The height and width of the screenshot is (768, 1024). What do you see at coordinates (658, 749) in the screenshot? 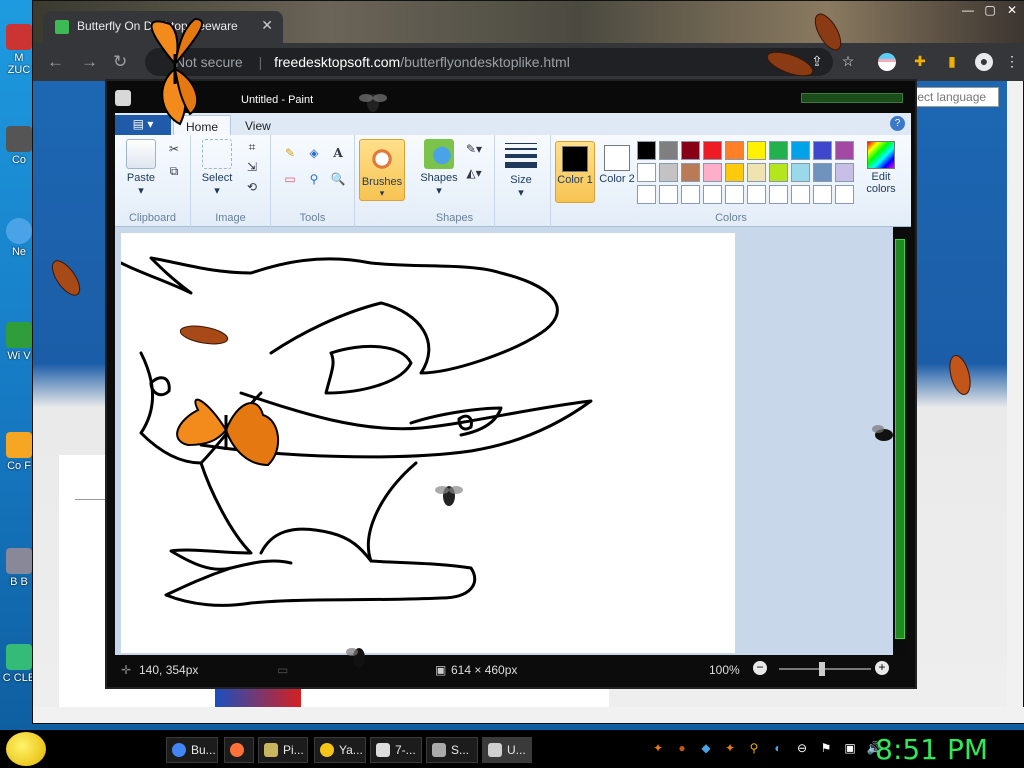
I see `butterfly-tray-icon: ✦` at bounding box center [658, 749].